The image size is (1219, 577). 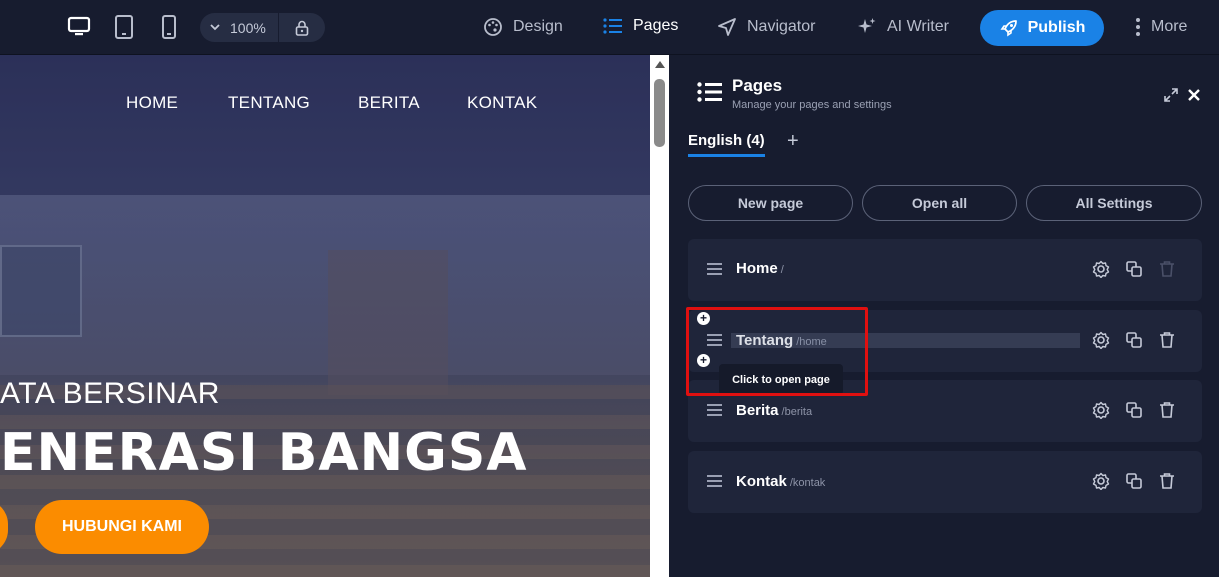 I want to click on navigator-label: Navigator, so click(x=781, y=26).